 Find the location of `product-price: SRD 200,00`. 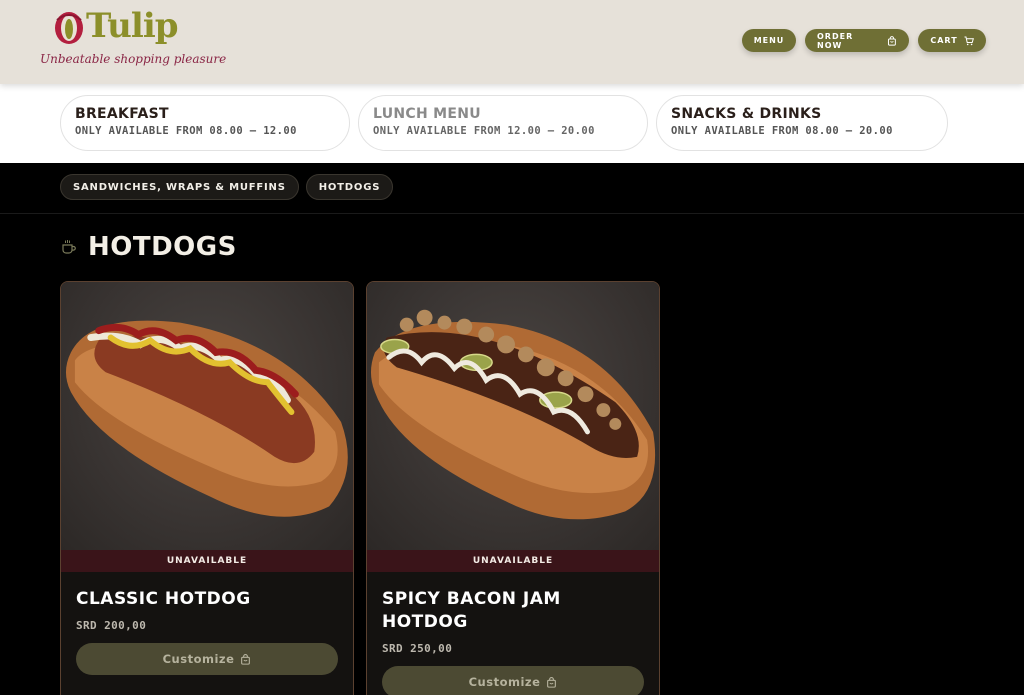

product-price: SRD 200,00 is located at coordinates (111, 625).